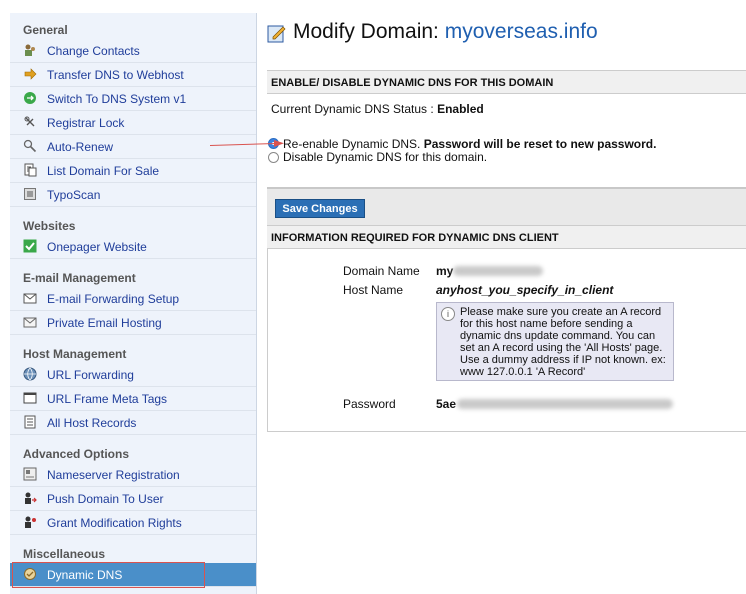 Image resolution: width=746 pixels, height=594 pixels. I want to click on host-records-icon, so click(30, 422).